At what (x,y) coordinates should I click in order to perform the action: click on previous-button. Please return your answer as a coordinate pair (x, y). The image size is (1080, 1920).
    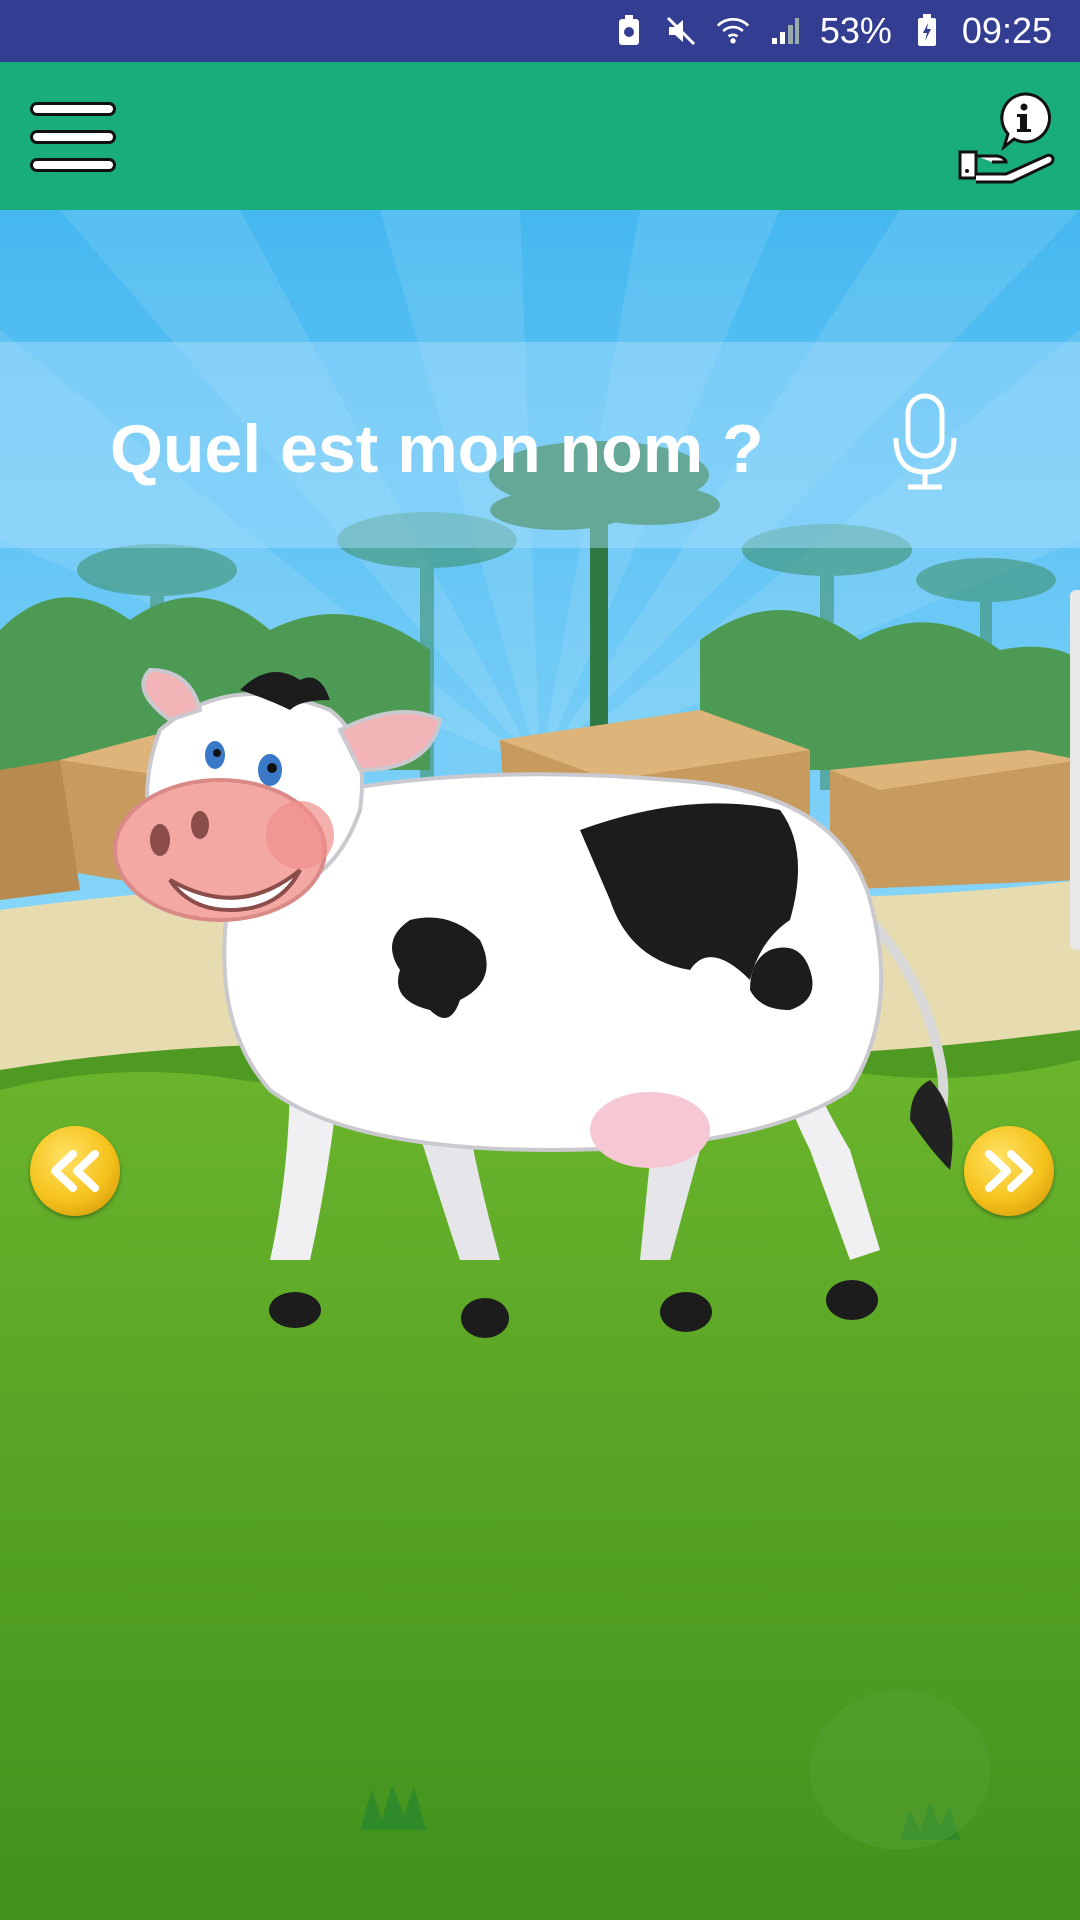
    Looking at the image, I should click on (75, 1171).